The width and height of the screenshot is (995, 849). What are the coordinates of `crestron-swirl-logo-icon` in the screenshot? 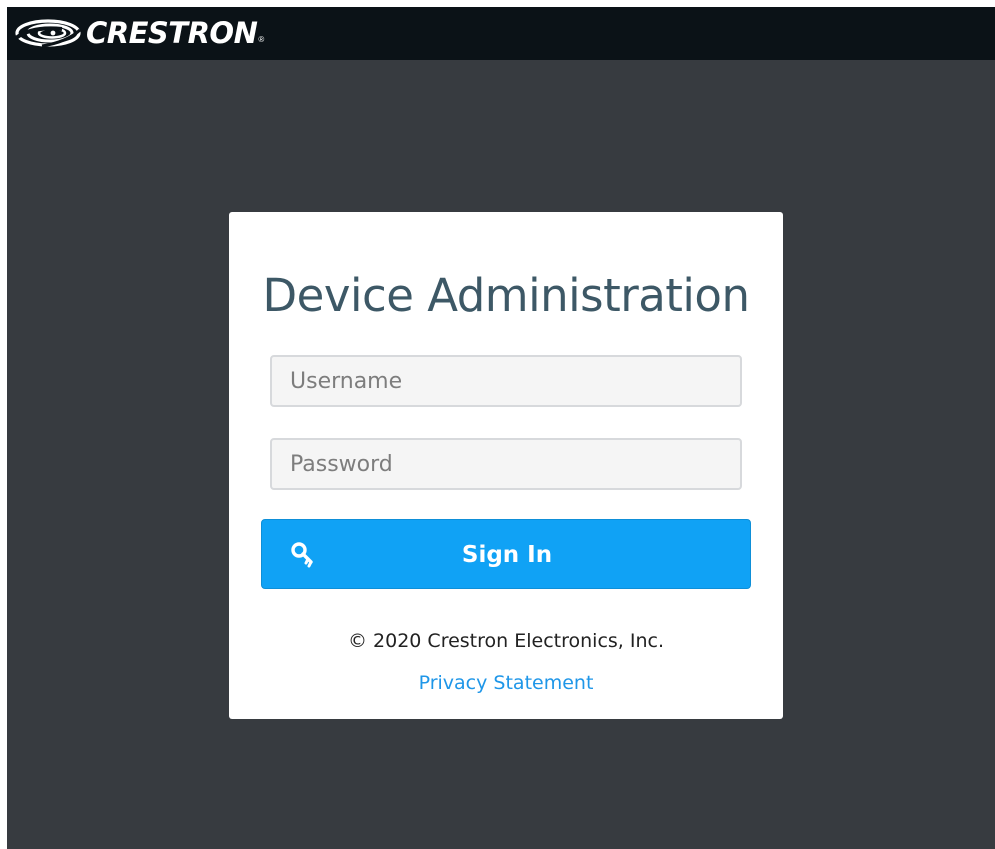 It's located at (48, 33).